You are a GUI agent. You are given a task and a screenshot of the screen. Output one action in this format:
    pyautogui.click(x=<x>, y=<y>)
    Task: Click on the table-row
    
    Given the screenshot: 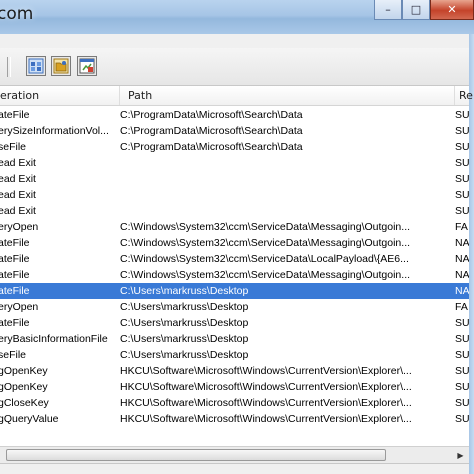 What is the action you would take?
    pyautogui.click(x=234, y=435)
    